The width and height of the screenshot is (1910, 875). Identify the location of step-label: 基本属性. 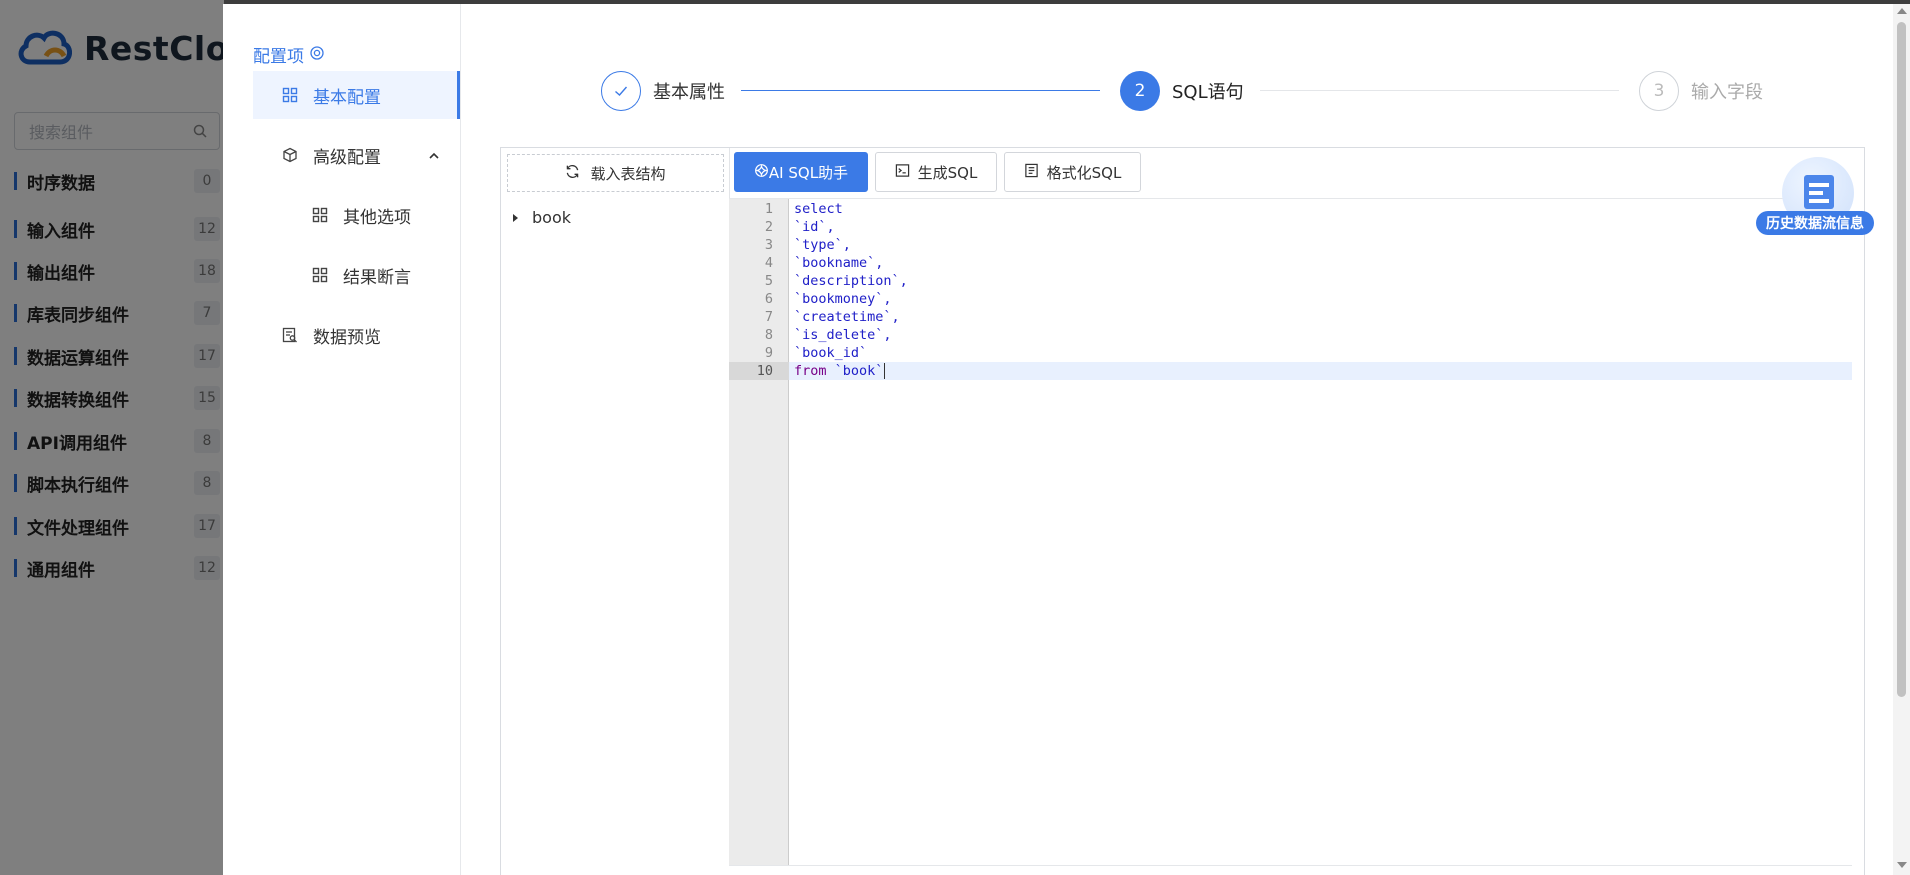
(689, 92).